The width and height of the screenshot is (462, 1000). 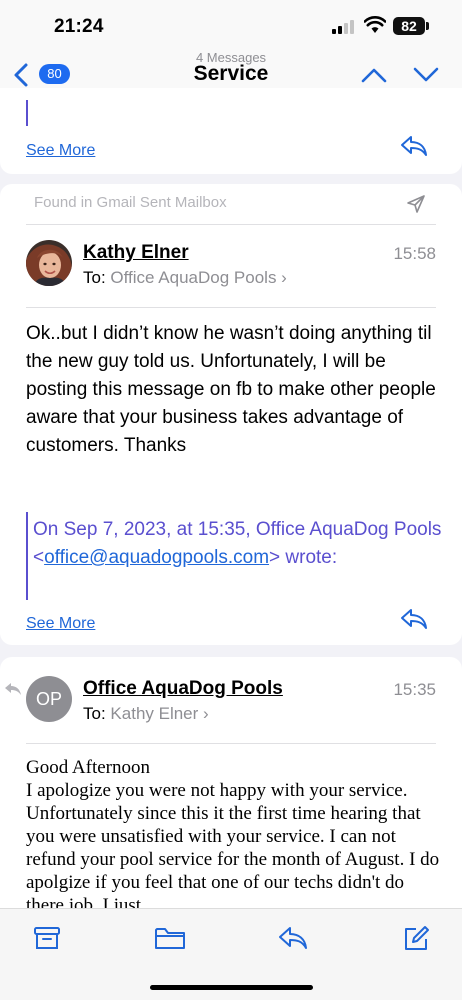 What do you see at coordinates (414, 253) in the screenshot?
I see `message-time: 15:58` at bounding box center [414, 253].